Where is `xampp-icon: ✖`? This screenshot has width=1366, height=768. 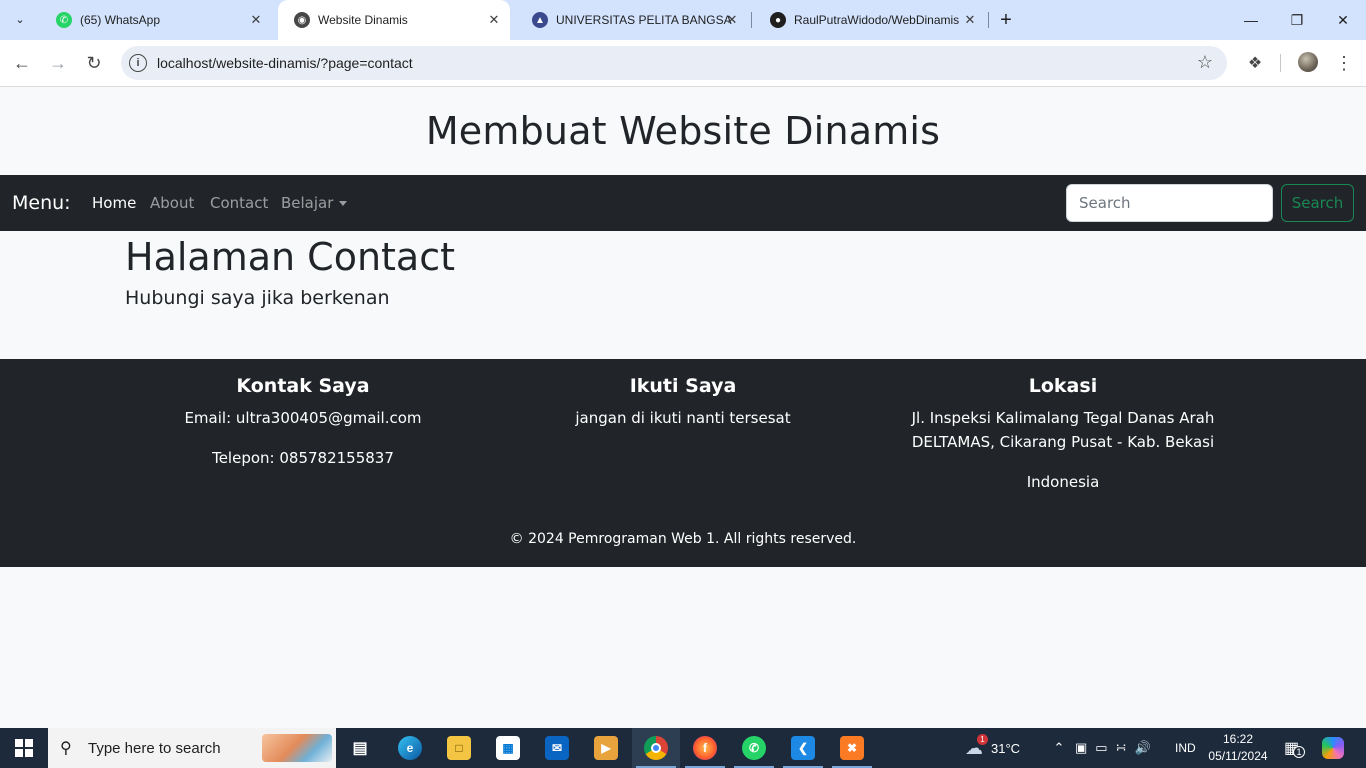
xampp-icon: ✖ is located at coordinates (852, 748).